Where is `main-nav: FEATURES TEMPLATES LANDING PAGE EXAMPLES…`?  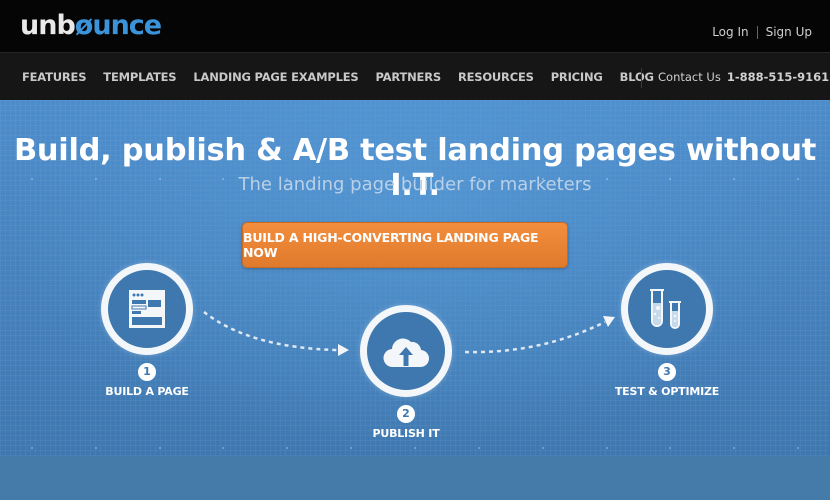
main-nav: FEATURES TEMPLATES LANDING PAGE EXAMPLES… is located at coordinates (415, 76).